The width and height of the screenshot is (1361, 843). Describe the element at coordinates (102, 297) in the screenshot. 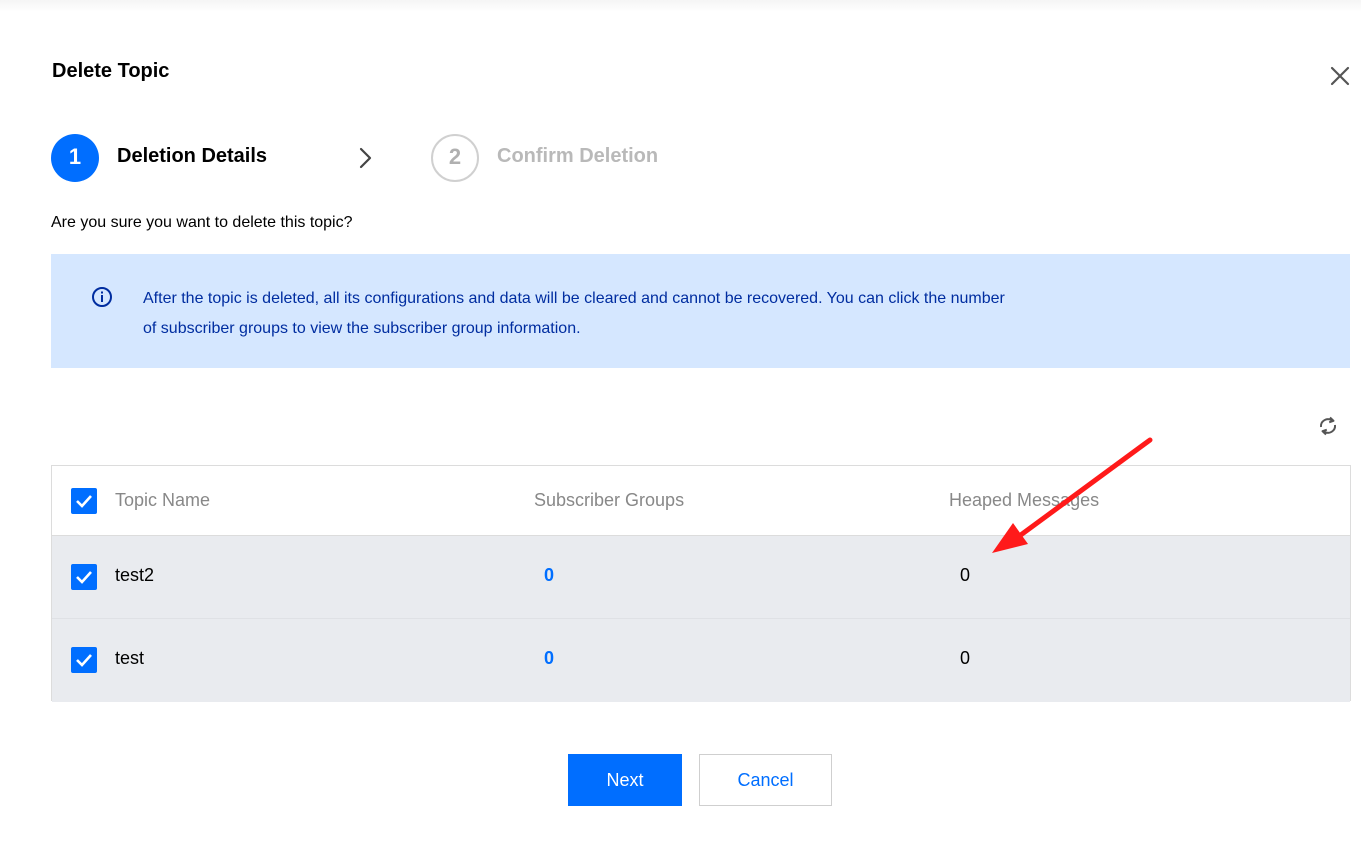

I see `info-icon` at that location.